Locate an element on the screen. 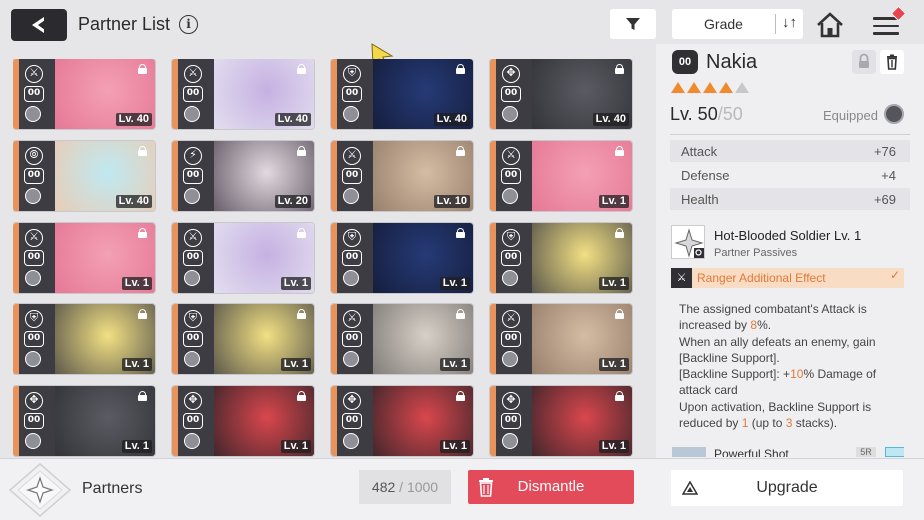  trash-icon is located at coordinates (486, 487).